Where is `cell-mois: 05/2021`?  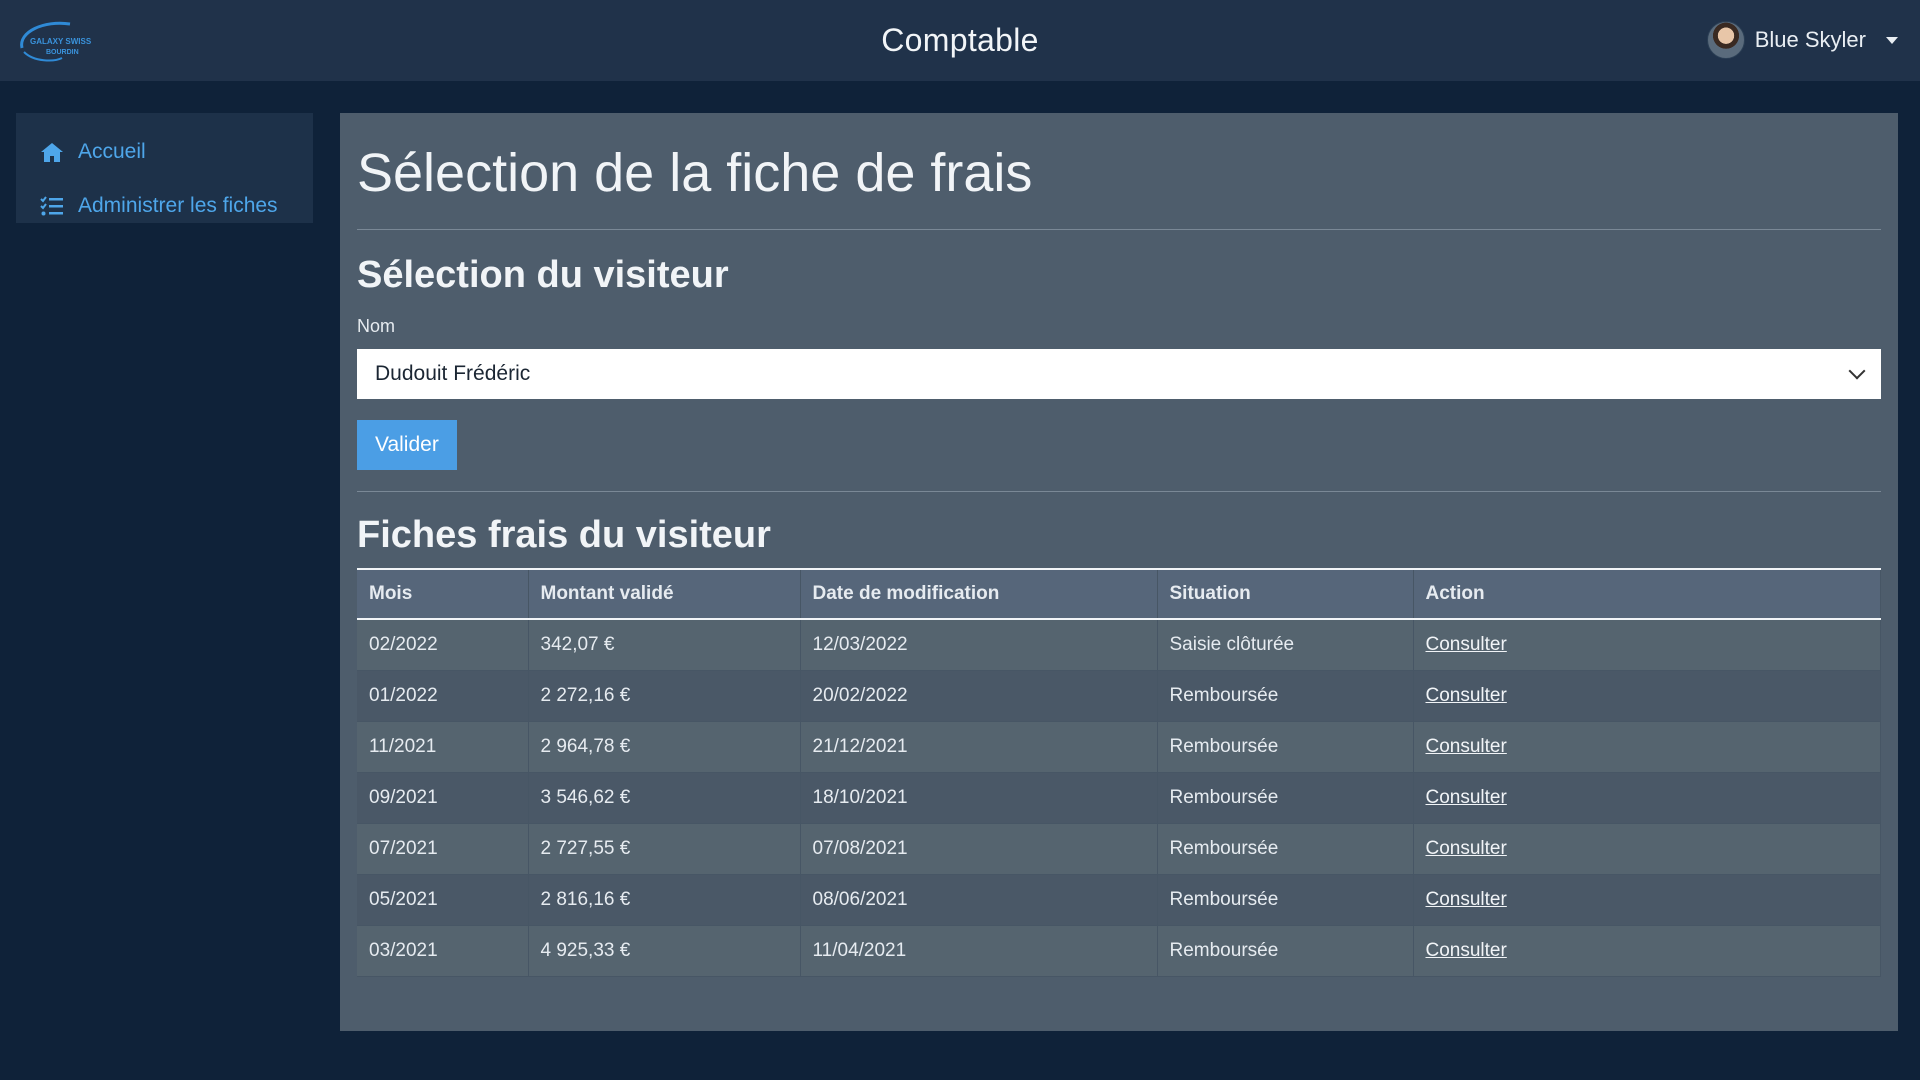 cell-mois: 05/2021 is located at coordinates (443, 899).